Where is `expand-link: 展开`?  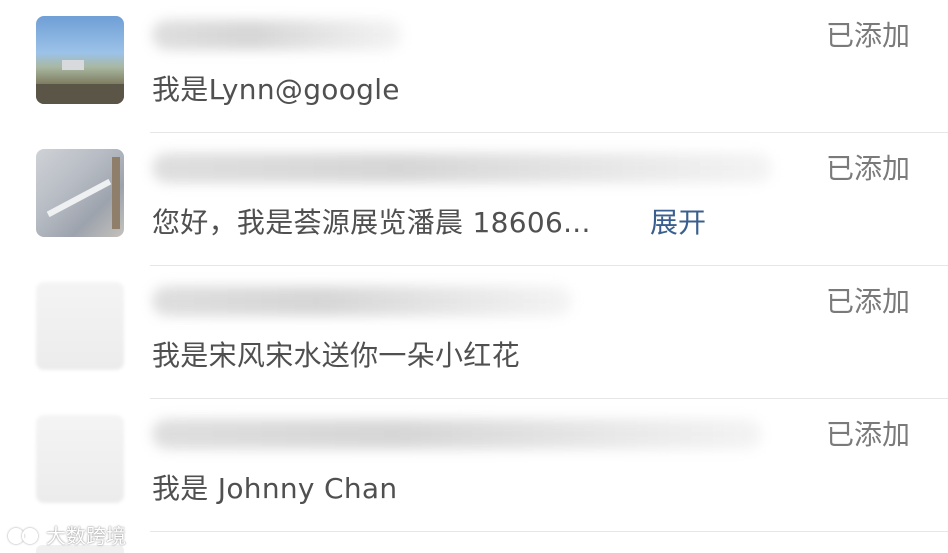 expand-link: 展开 is located at coordinates (678, 223).